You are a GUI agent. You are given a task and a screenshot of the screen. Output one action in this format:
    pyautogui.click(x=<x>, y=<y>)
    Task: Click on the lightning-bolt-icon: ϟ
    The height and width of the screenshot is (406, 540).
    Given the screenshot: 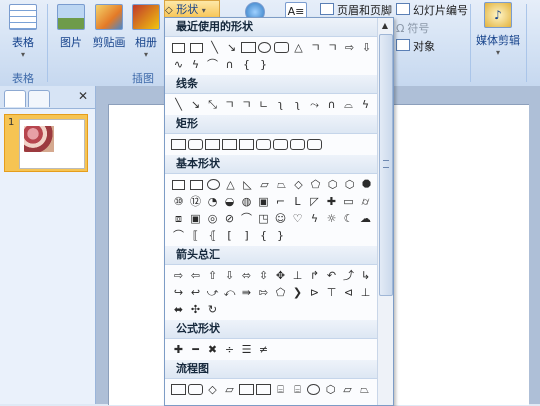 What is the action you would take?
    pyautogui.click(x=314, y=218)
    